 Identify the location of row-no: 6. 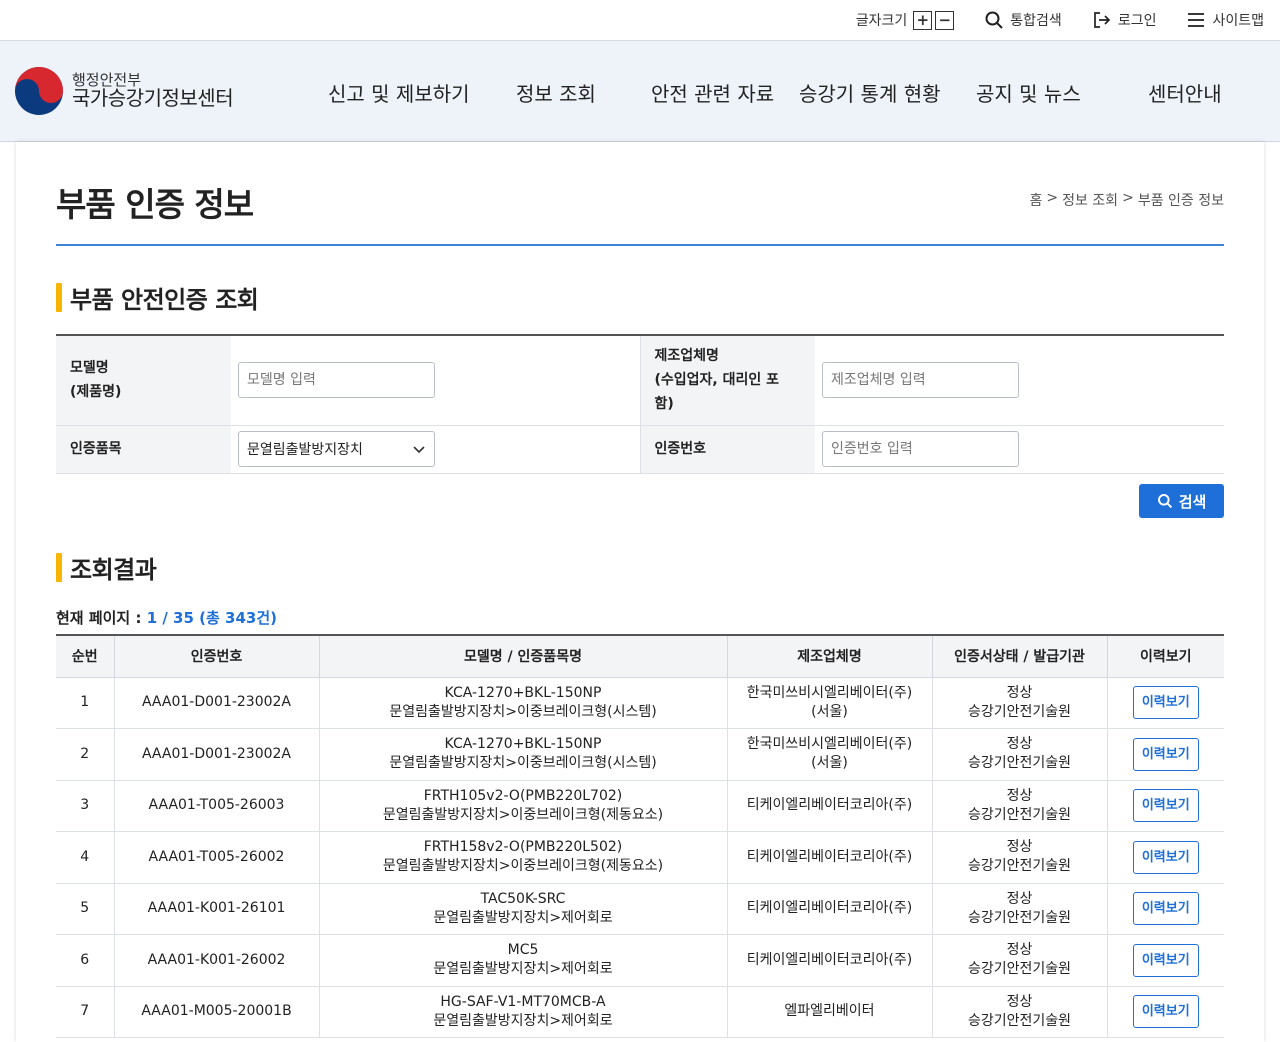
(85, 960).